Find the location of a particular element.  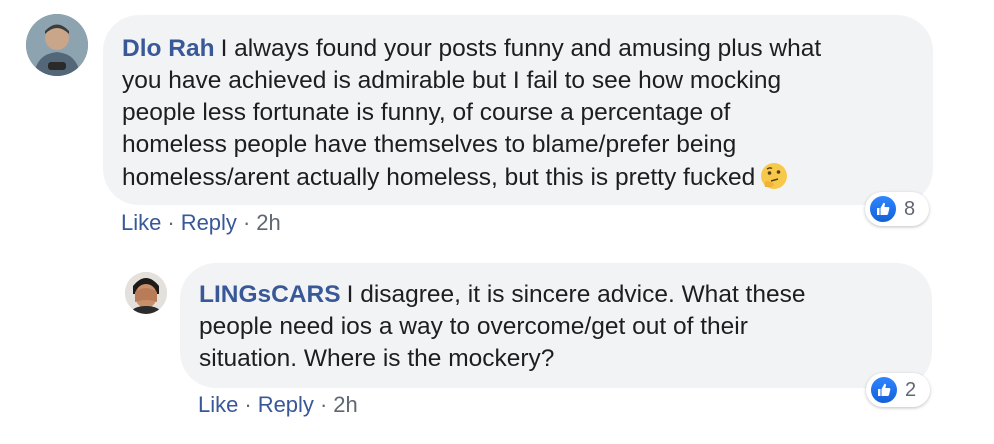

reaction-badge: 2 is located at coordinates (898, 390).